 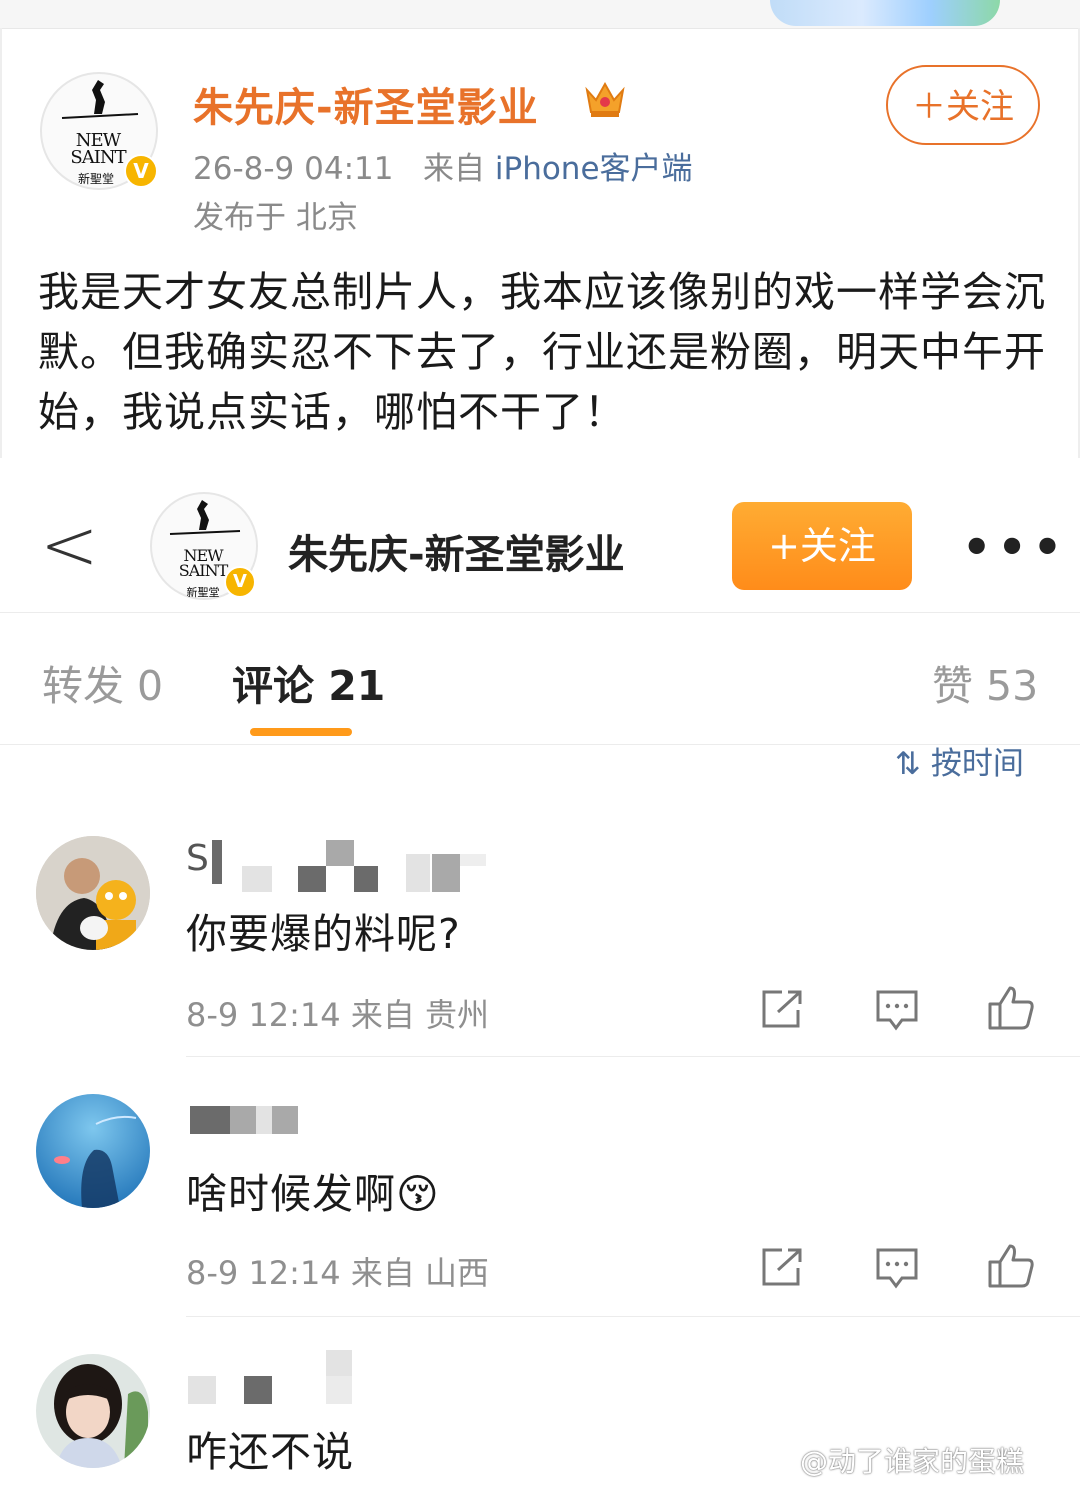 I want to click on comment-text: 你要爆的料呢?, so click(x=323, y=934).